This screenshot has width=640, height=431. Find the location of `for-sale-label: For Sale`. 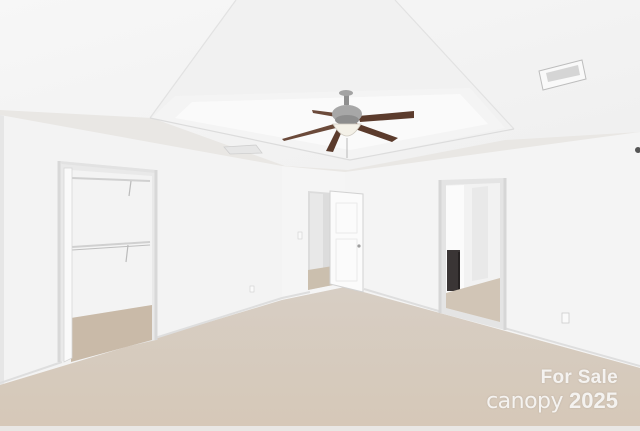

for-sale-label: For Sale is located at coordinates (579, 377).